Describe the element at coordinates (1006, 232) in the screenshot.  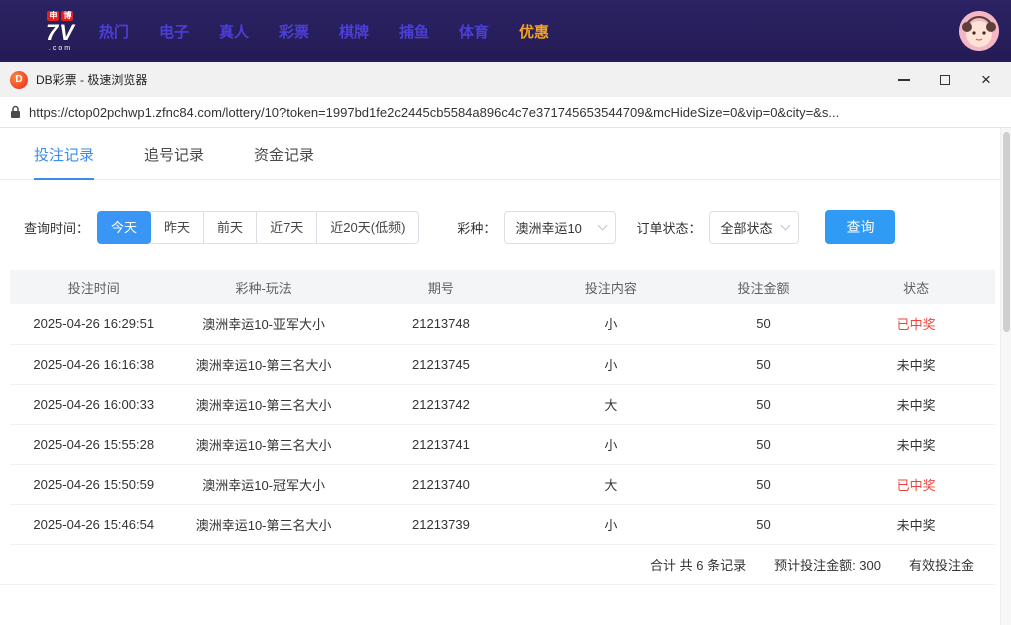
I see `scrollbar-thumb` at that location.